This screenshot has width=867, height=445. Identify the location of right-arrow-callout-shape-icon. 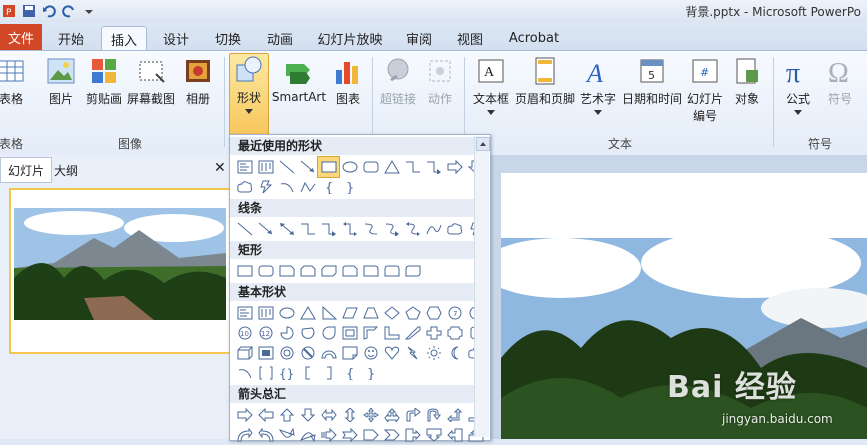
(412, 435).